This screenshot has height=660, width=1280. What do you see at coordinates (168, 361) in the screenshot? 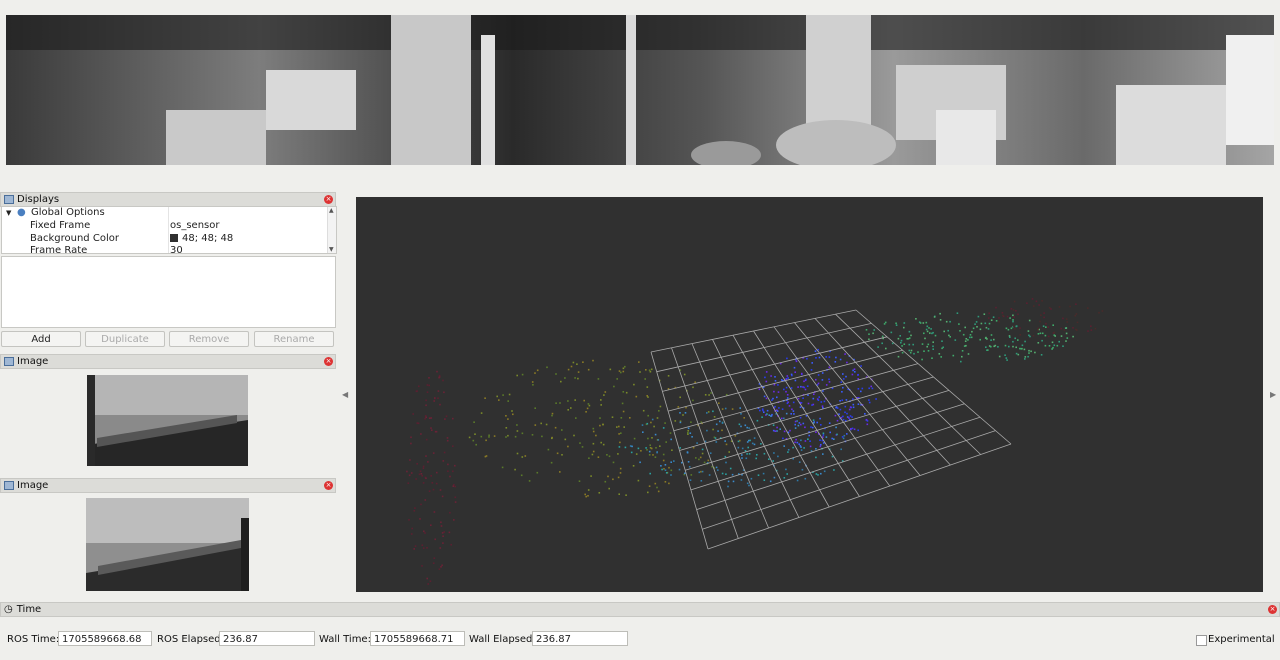
I see `image-panel-header-1: Image ×` at bounding box center [168, 361].